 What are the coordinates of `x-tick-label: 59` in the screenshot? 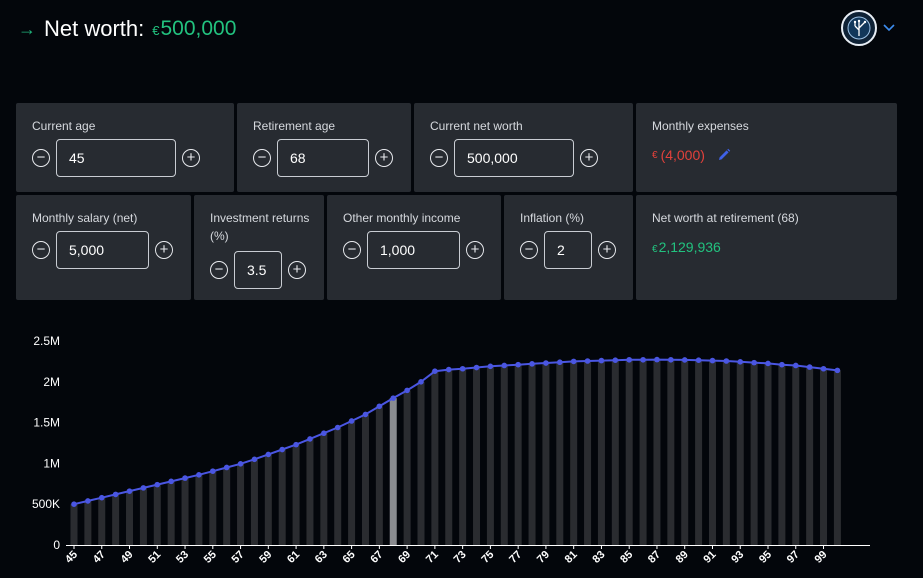 It's located at (265, 557).